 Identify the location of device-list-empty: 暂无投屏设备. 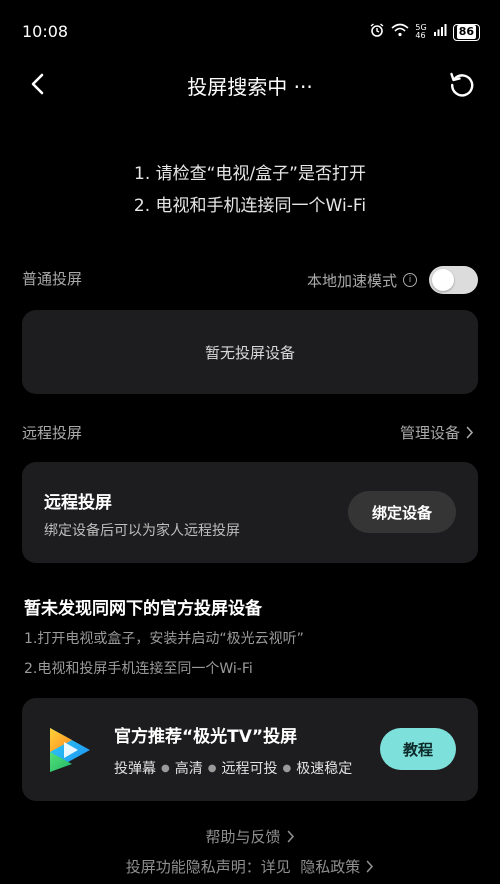
(250, 352).